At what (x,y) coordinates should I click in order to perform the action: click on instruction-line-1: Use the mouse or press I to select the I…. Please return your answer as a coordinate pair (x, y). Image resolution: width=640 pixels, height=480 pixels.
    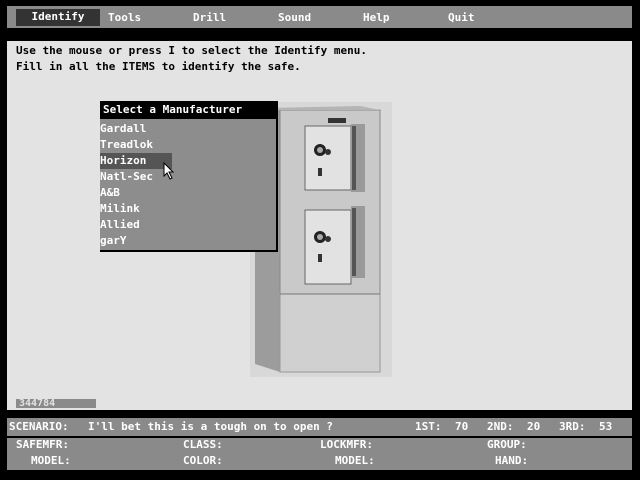
    Looking at the image, I should click on (191, 50).